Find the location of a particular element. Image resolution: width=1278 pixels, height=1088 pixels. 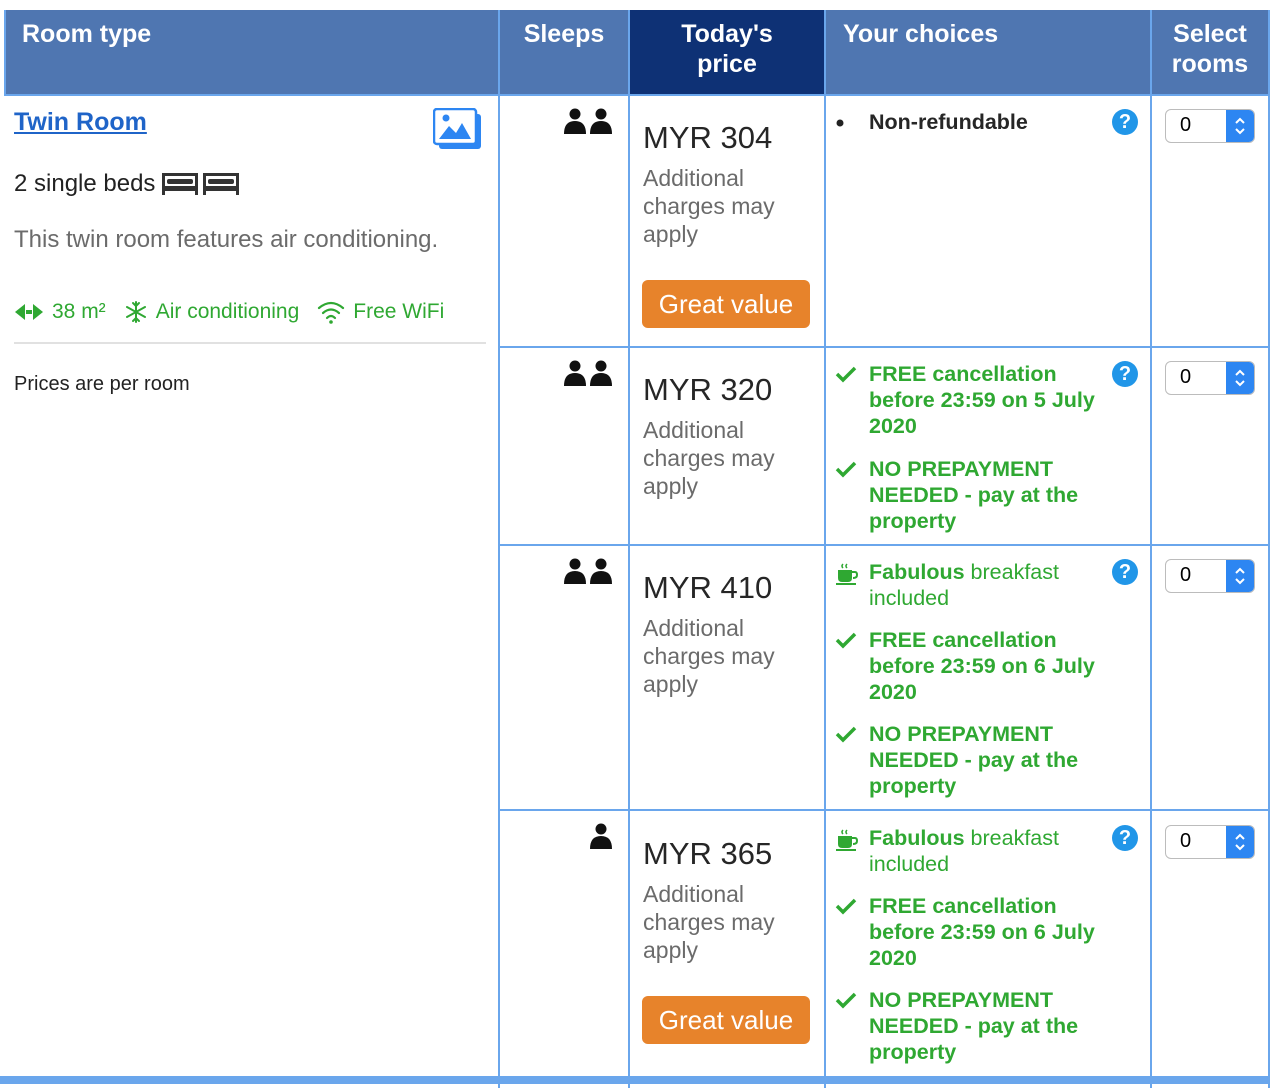

facility-wifi-text: Free WiFi is located at coordinates (399, 311).